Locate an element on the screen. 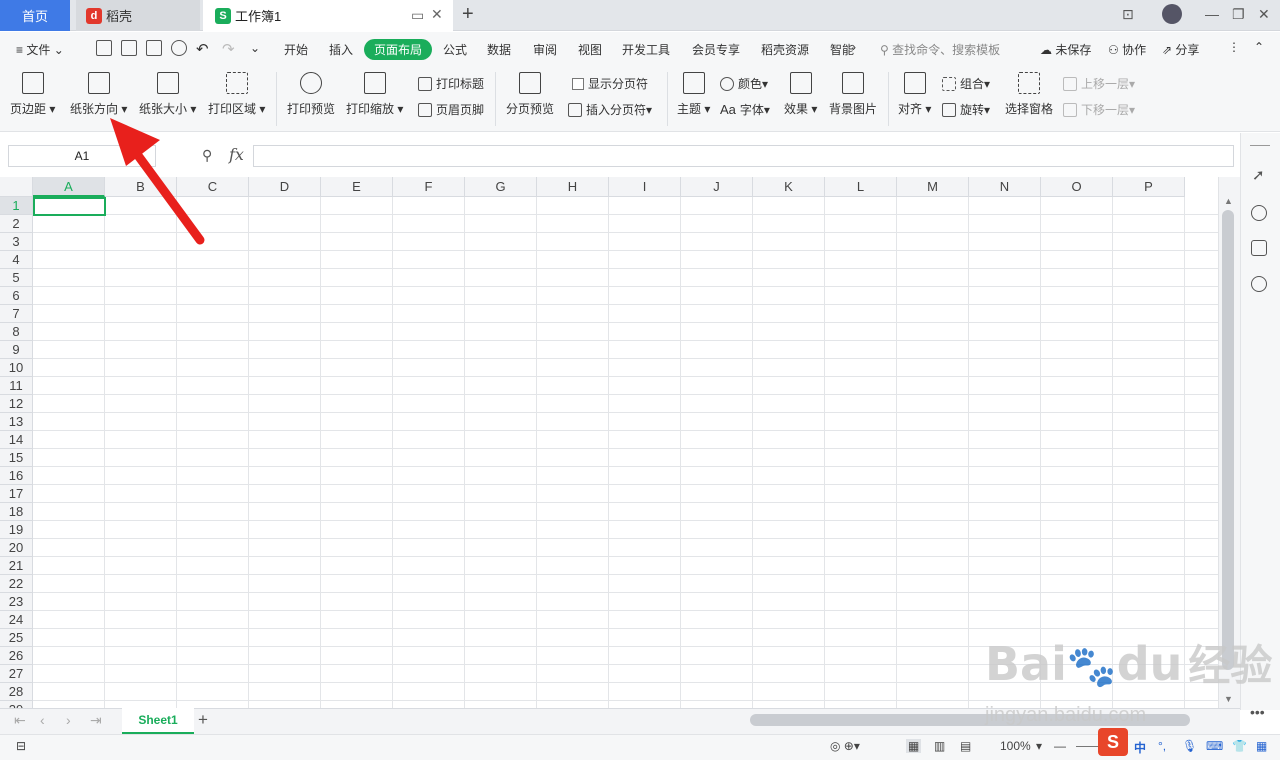 The image size is (1280, 760). normal-view-icon: ▦ is located at coordinates (914, 746).